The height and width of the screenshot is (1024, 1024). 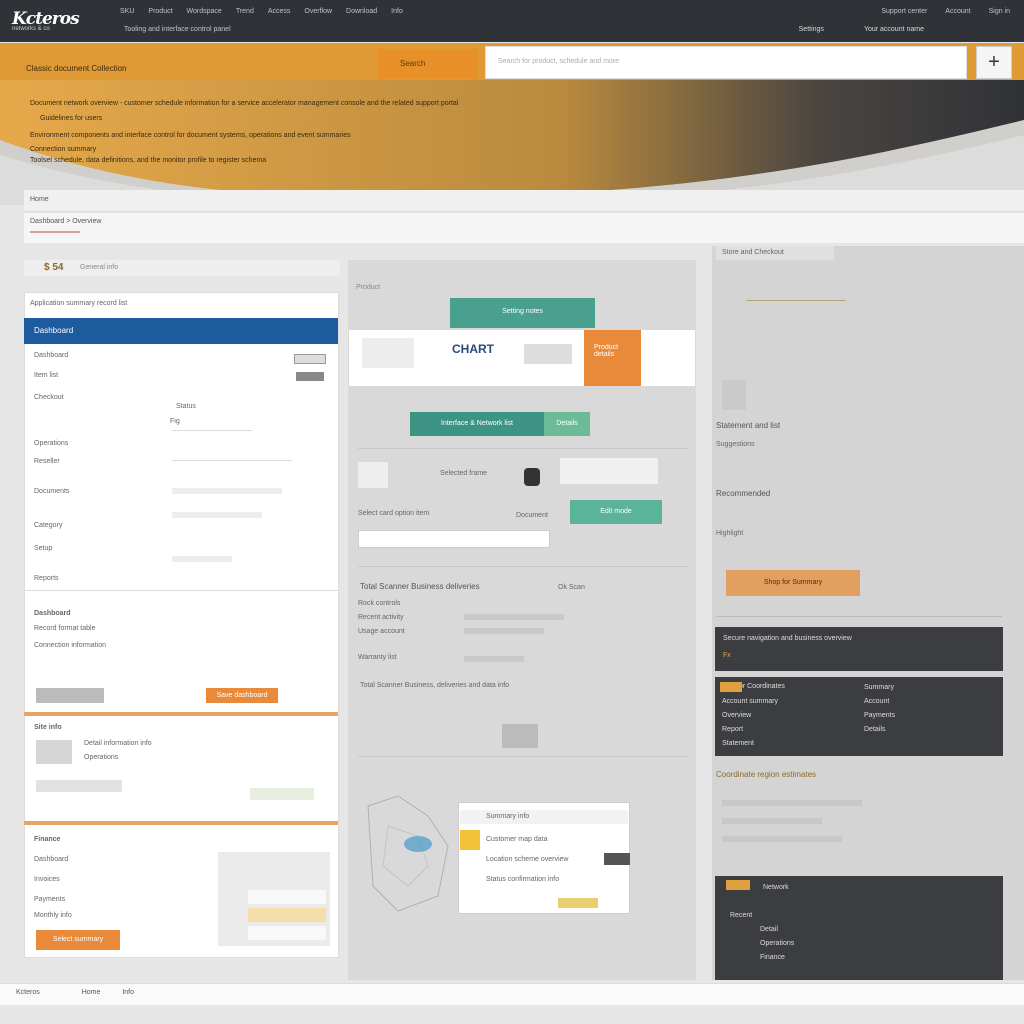 What do you see at coordinates (47, 839) in the screenshot?
I see `section-title: Finance` at bounding box center [47, 839].